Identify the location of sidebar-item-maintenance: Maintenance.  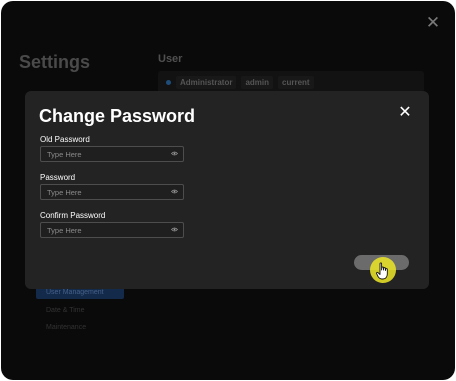
(80, 327).